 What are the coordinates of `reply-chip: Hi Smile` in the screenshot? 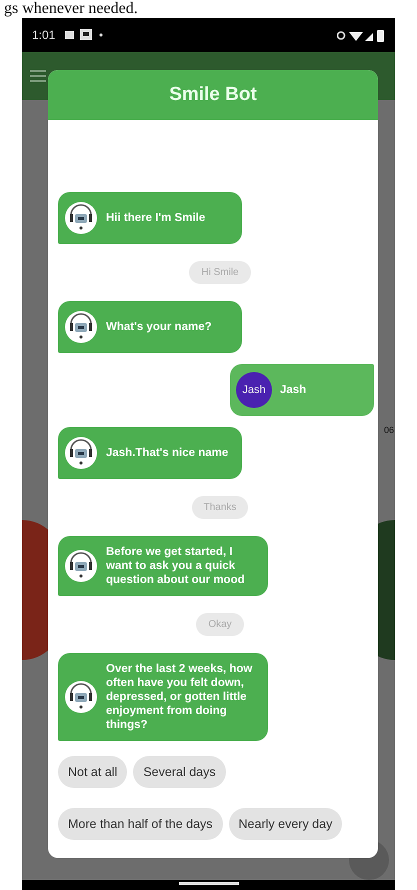 It's located at (220, 272).